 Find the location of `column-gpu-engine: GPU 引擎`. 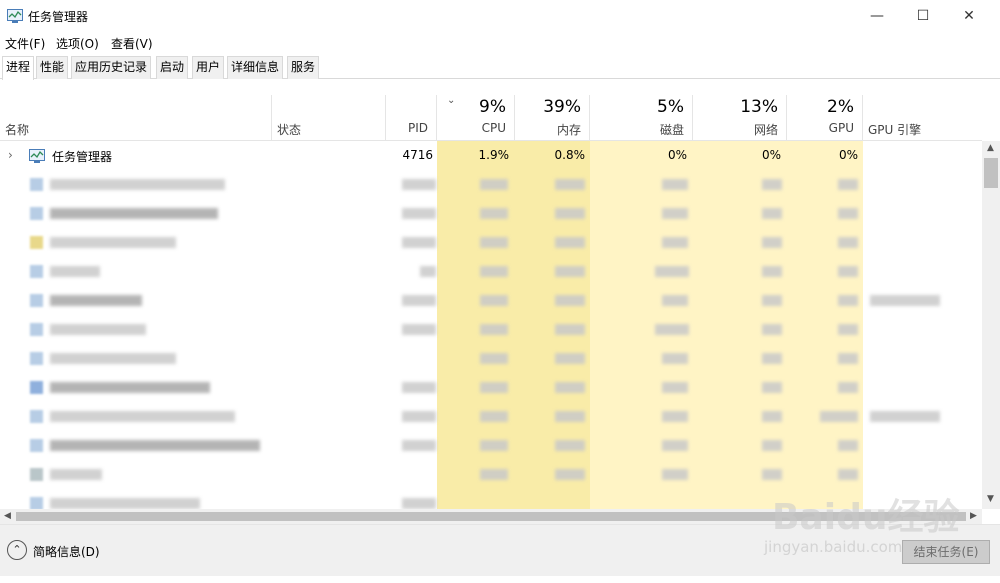

column-gpu-engine: GPU 引擎 is located at coordinates (922, 118).